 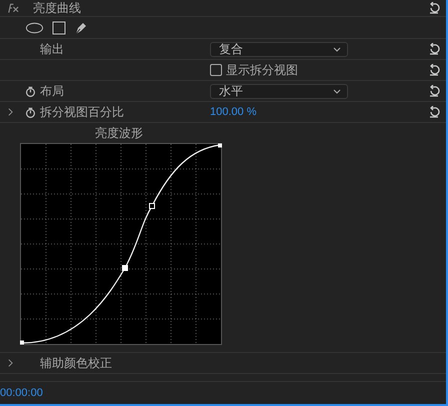 I want to click on ellipse-mask-icon, so click(x=34, y=28).